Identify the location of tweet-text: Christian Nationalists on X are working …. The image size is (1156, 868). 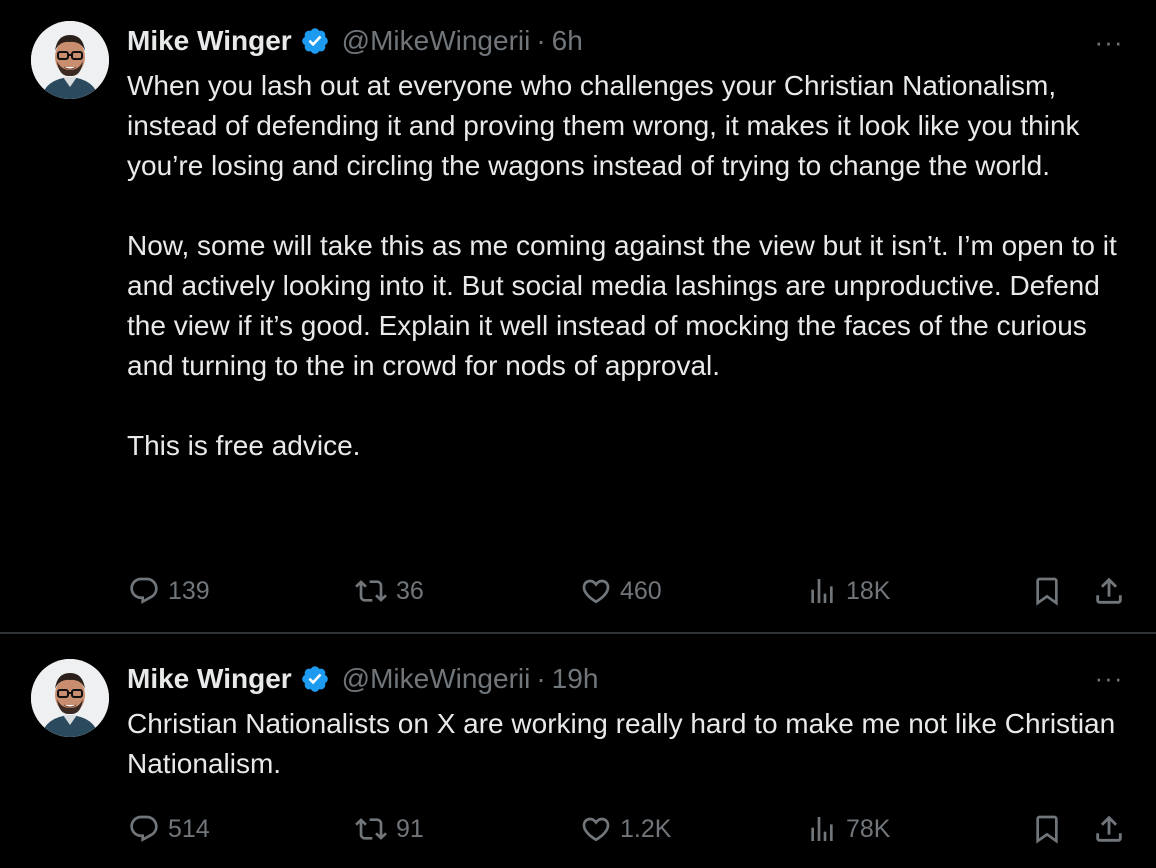
(627, 744).